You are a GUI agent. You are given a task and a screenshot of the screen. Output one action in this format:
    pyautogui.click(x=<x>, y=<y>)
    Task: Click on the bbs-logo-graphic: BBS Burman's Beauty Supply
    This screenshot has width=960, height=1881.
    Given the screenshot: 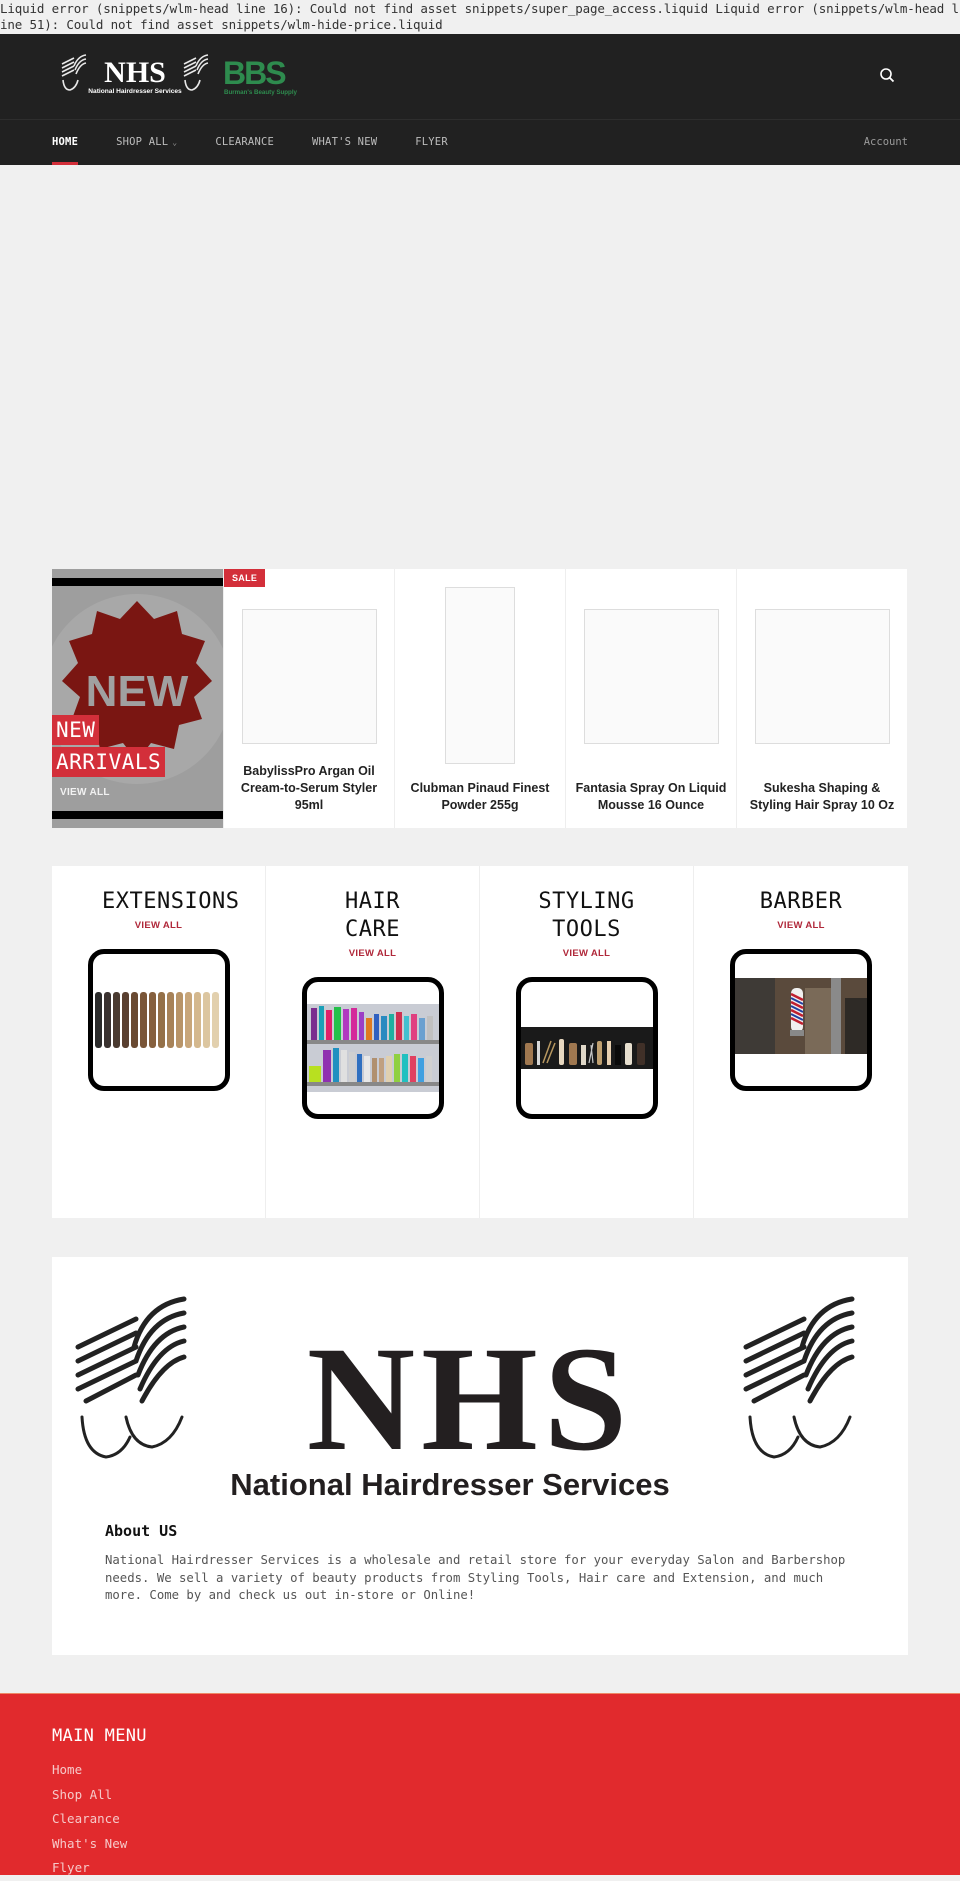 What is the action you would take?
    pyautogui.click(x=260, y=75)
    